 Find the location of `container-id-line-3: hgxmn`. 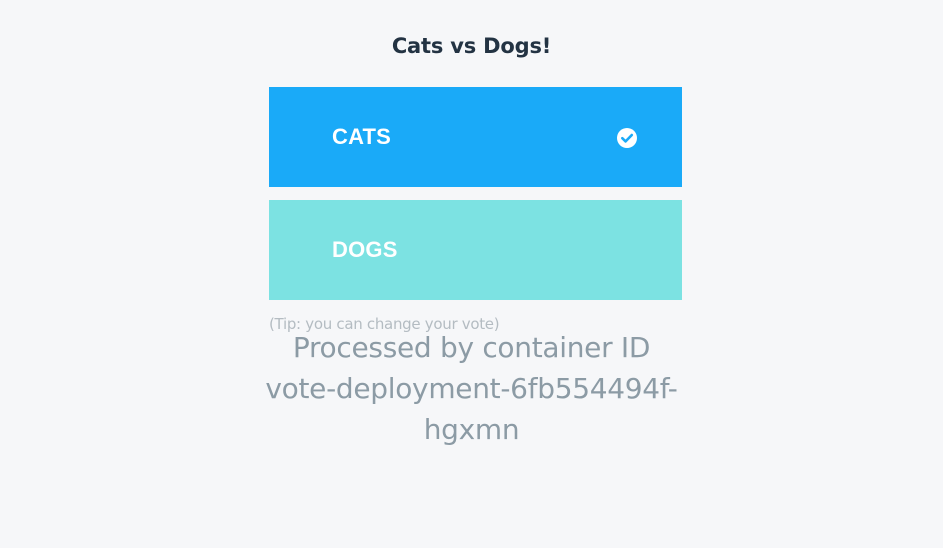

container-id-line-3: hgxmn is located at coordinates (471, 429).